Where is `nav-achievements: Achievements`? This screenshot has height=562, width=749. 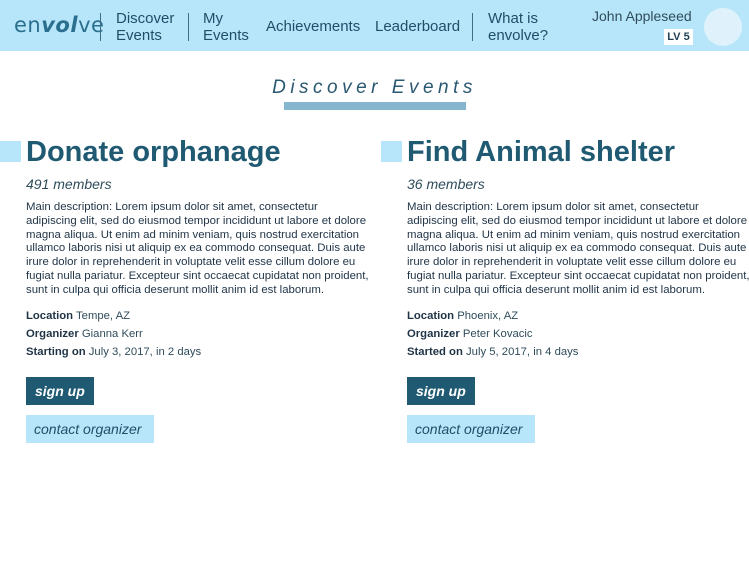
nav-achievements: Achievements is located at coordinates (313, 26).